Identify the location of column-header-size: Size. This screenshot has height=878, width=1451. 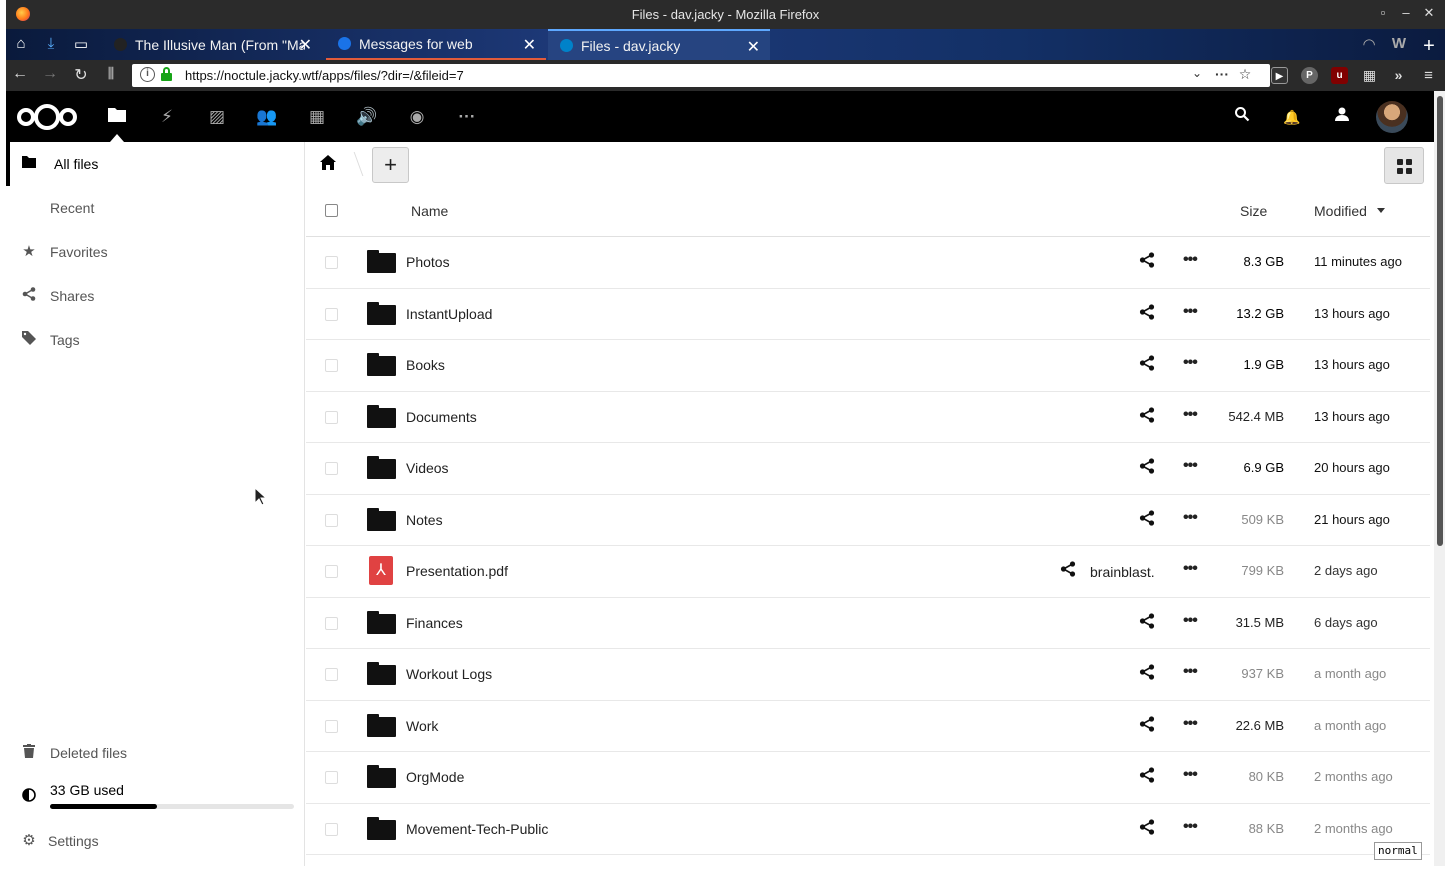
(1253, 211).